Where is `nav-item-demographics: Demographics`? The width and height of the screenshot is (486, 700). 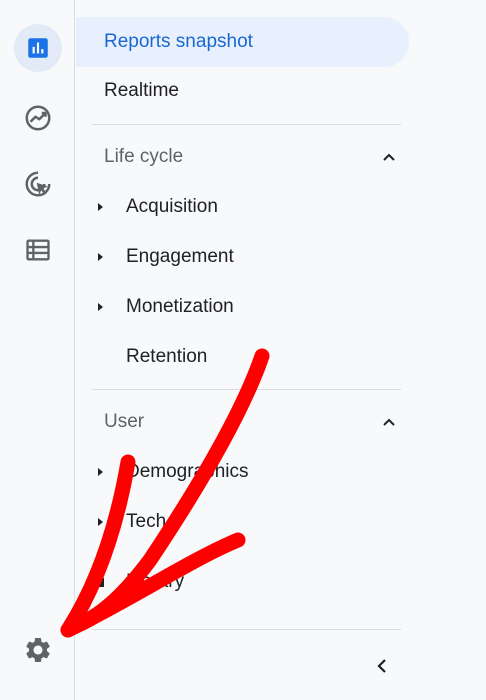
nav-item-demographics: Demographics is located at coordinates (252, 472).